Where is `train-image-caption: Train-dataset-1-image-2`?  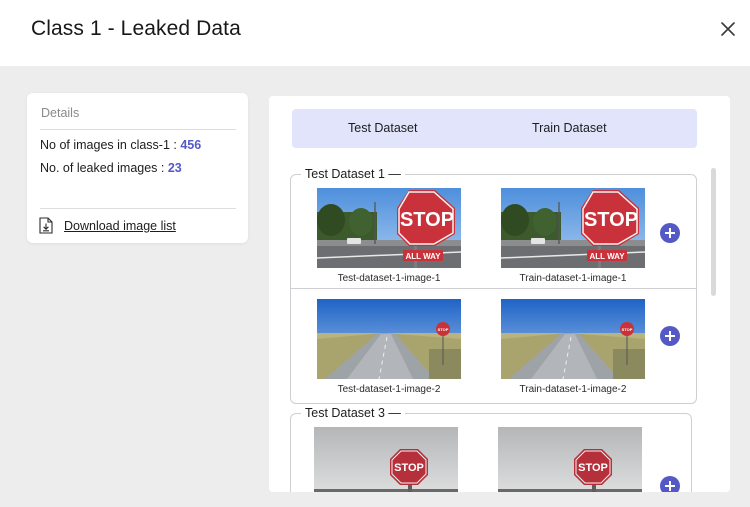 train-image-caption: Train-dataset-1-image-2 is located at coordinates (573, 389).